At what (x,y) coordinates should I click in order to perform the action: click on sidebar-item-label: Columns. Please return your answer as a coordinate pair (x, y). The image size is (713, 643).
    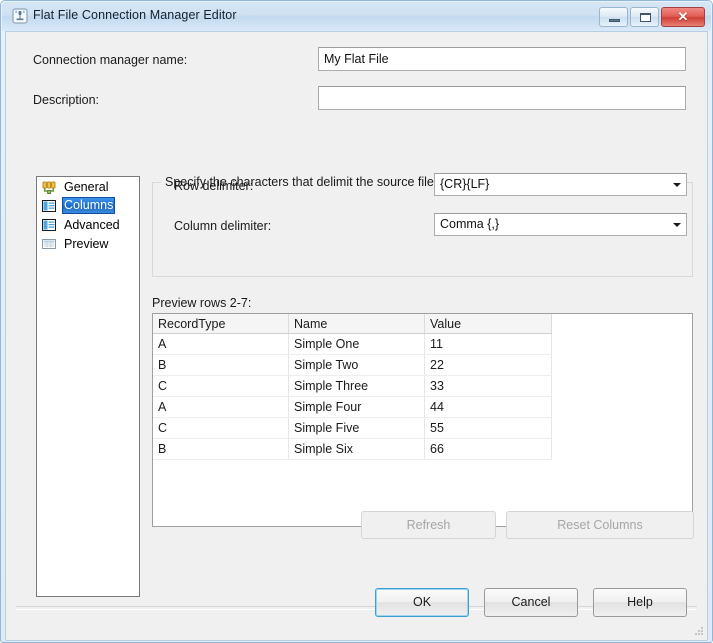
    Looking at the image, I should click on (89, 205).